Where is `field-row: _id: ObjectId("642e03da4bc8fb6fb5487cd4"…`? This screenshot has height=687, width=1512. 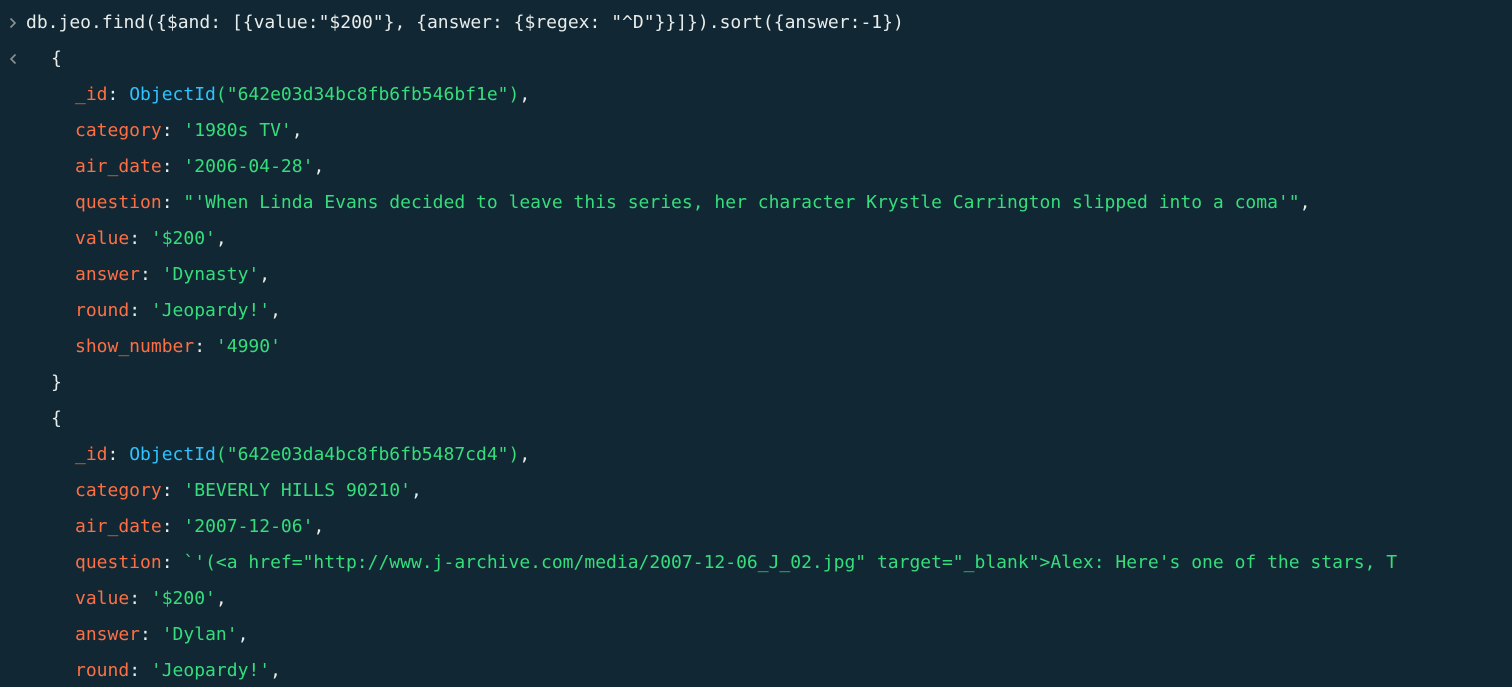
field-row: _id: ObjectId("642e03da4bc8fb6fb5487cd4"… is located at coordinates (303, 454).